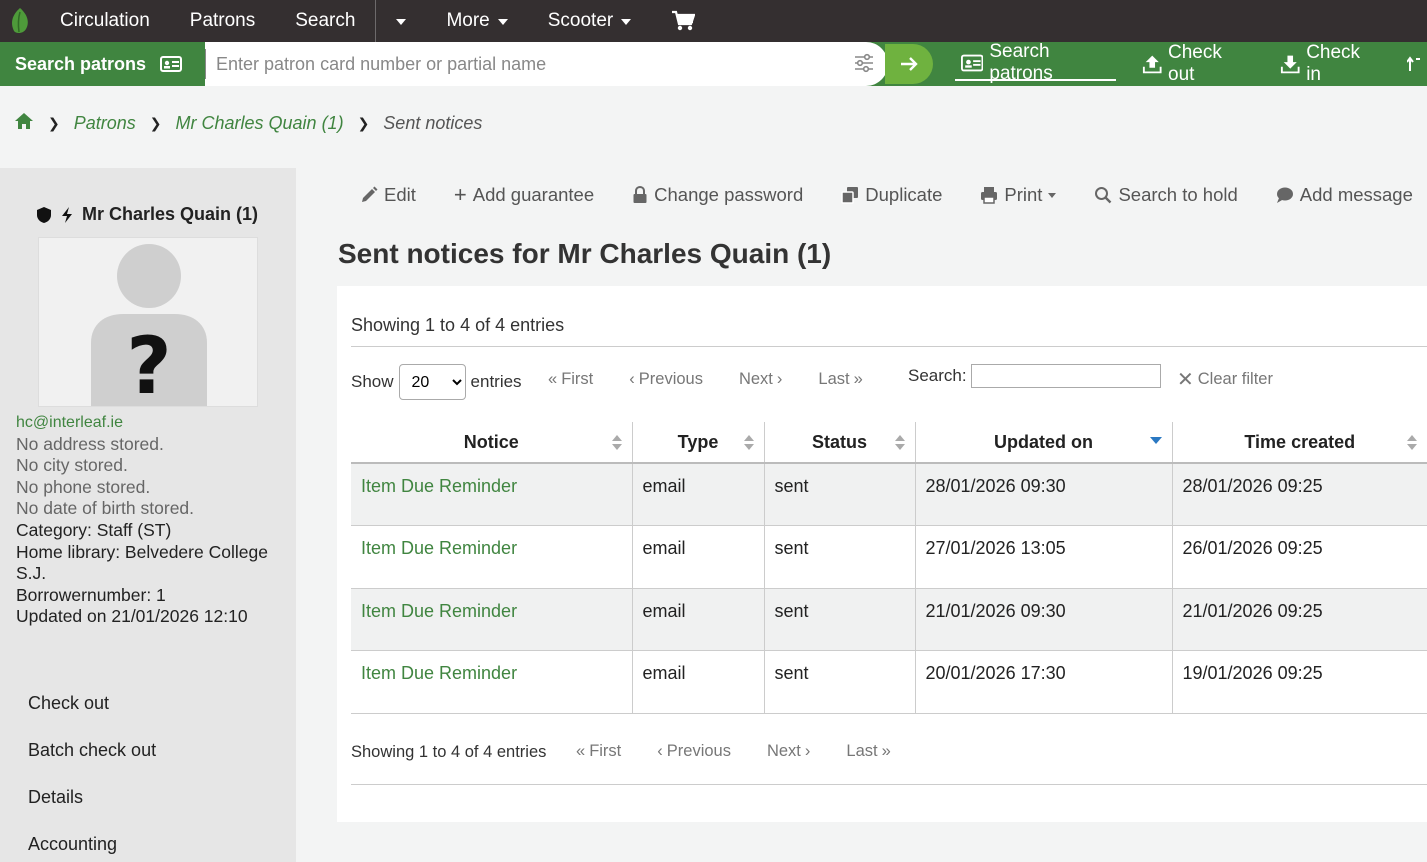 The image size is (1427, 862). Describe the element at coordinates (1185, 379) in the screenshot. I see `close-icon: ✕` at that location.